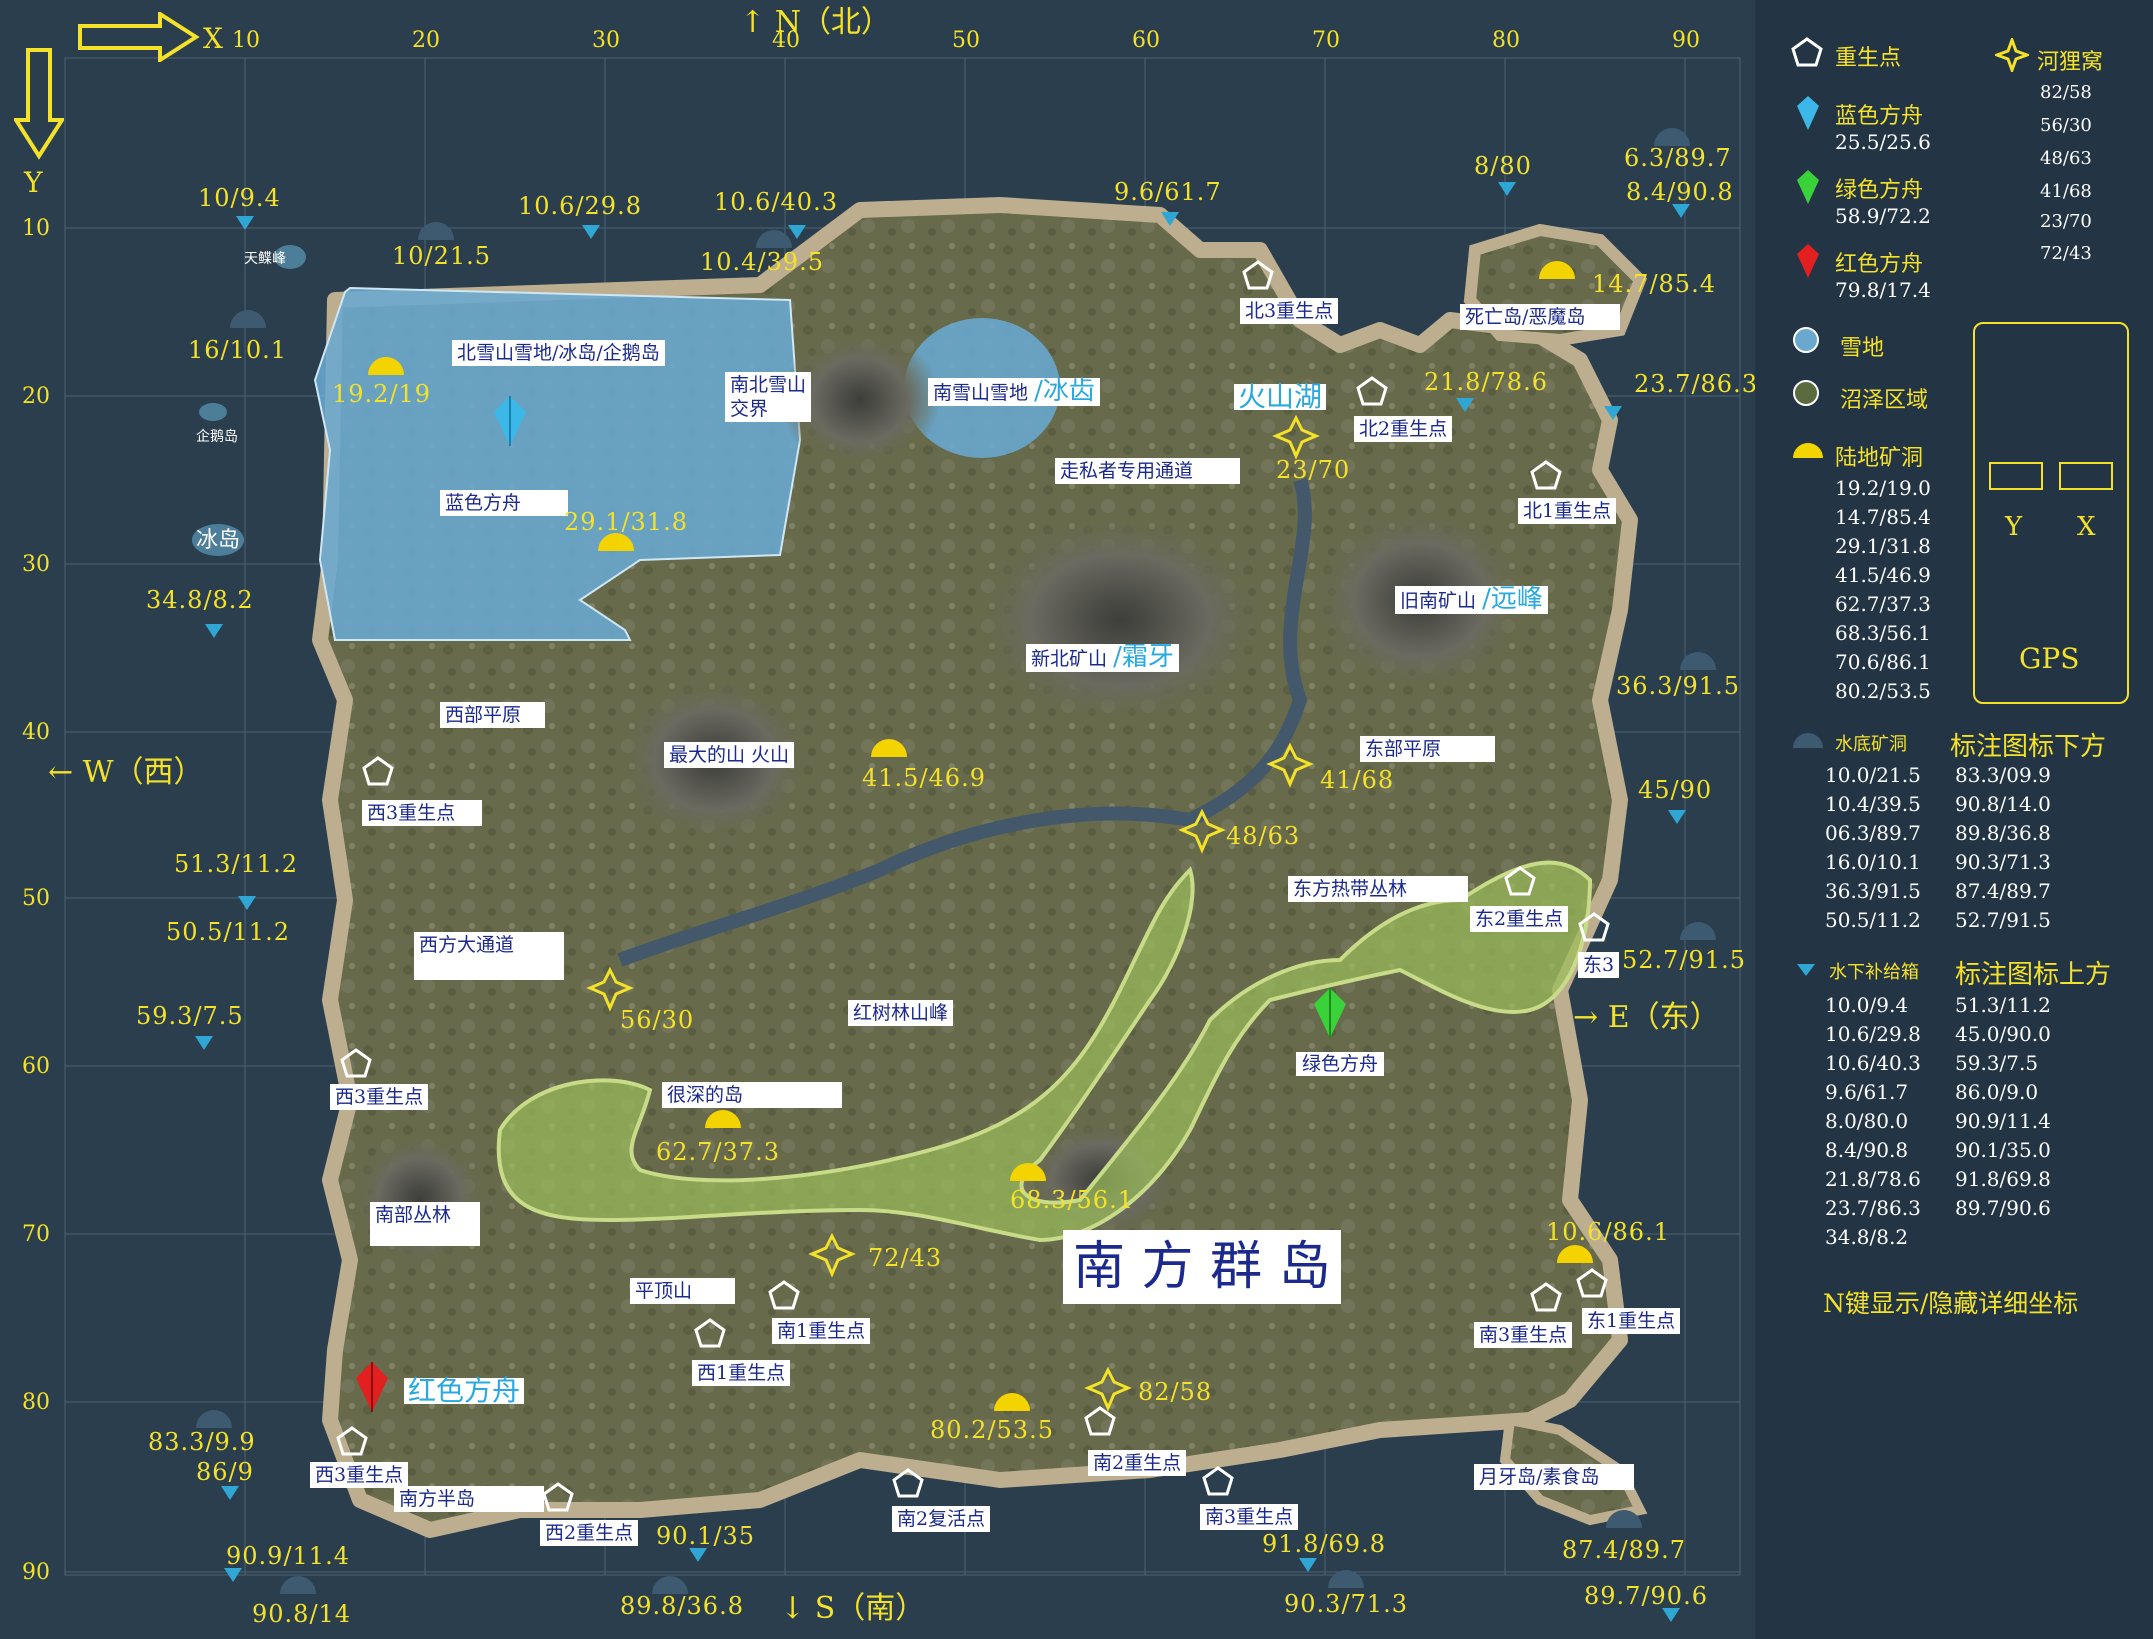  I want to click on supply-coord: 9.6/61.7, so click(1867, 1092).